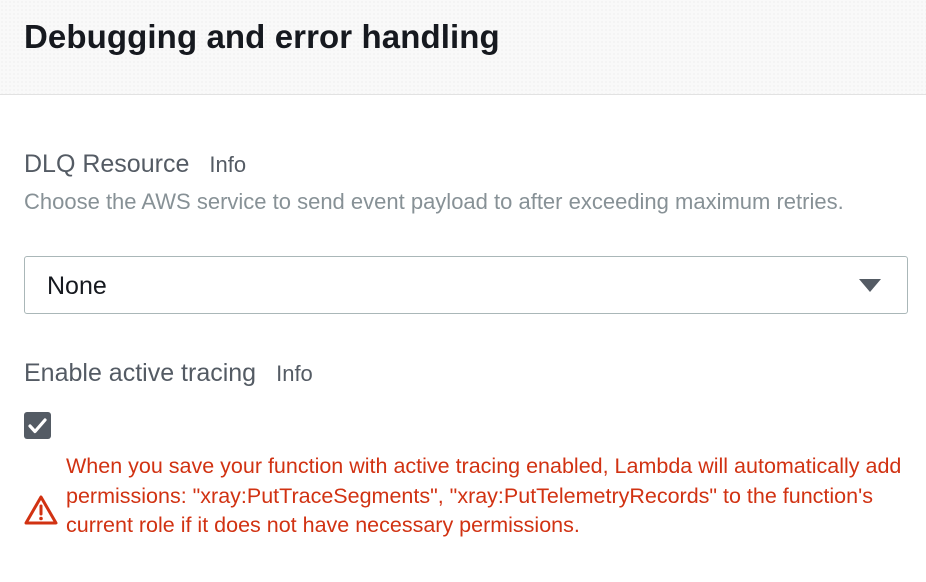  I want to click on checkmark-icon, so click(37, 426).